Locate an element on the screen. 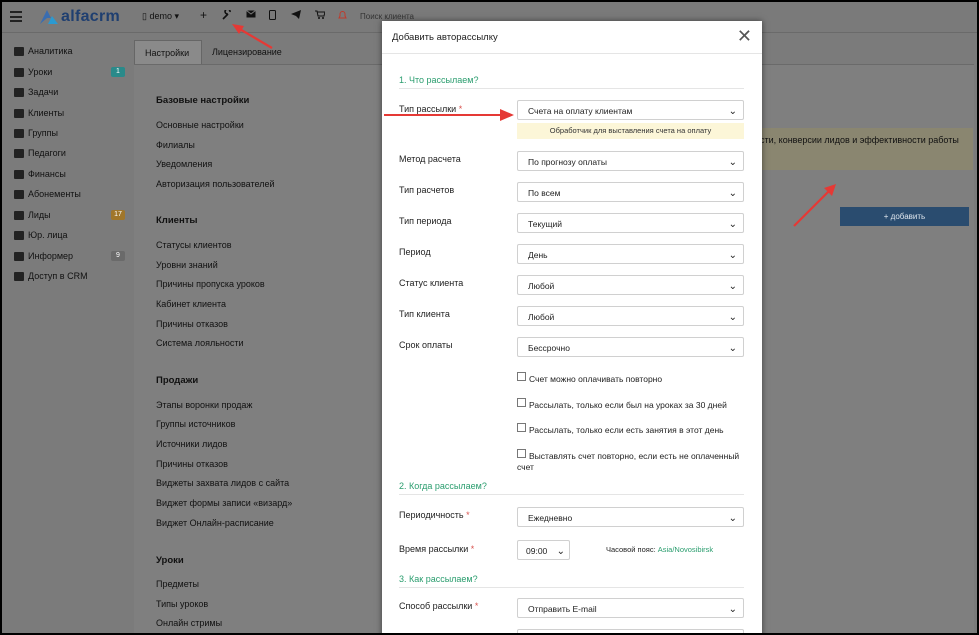 This screenshot has height=635, width=979. payment-term-label: Срок оплаты is located at coordinates (426, 345).